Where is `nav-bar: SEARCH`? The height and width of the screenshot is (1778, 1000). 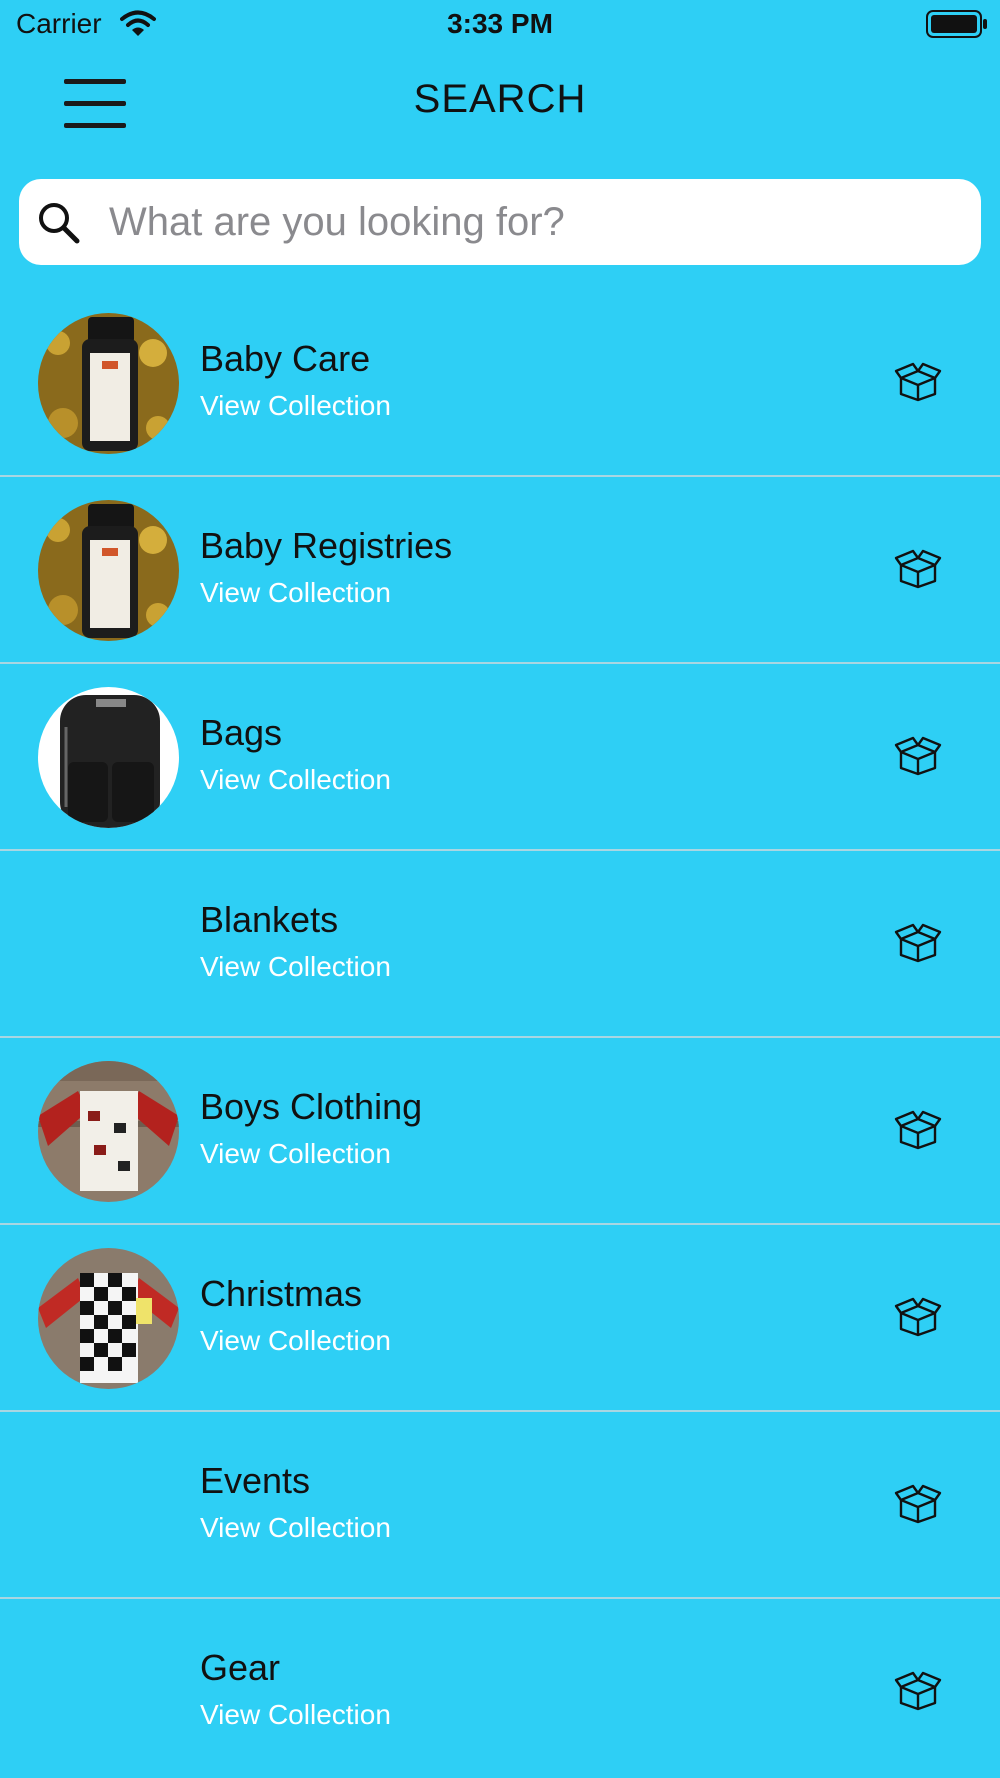 nav-bar: SEARCH is located at coordinates (500, 100).